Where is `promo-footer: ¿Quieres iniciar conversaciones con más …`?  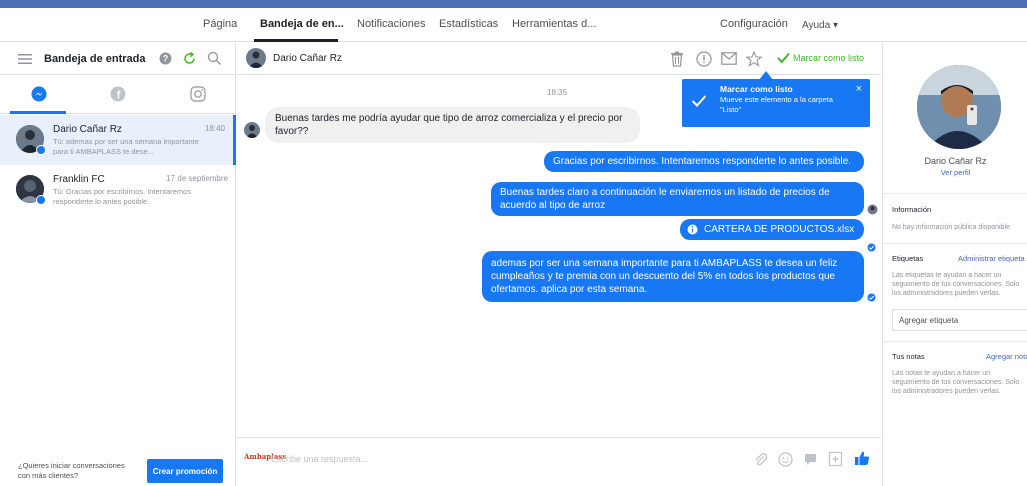 promo-footer: ¿Quieres iniciar conversaciones con más … is located at coordinates (118, 468).